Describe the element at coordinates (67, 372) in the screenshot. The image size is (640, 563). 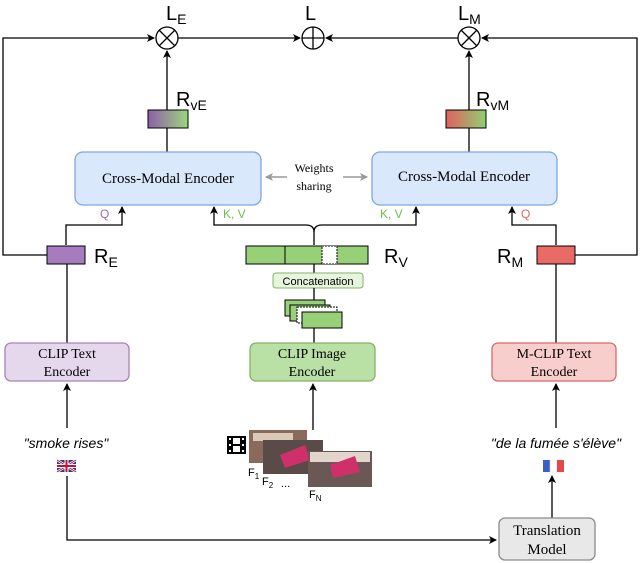
I see `clip-text-encoder-label-2: Encoder` at that location.